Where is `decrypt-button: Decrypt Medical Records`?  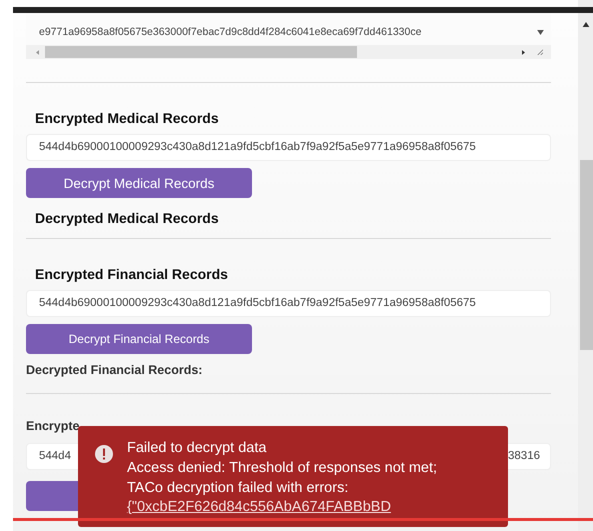 decrypt-button: Decrypt Medical Records is located at coordinates (139, 183).